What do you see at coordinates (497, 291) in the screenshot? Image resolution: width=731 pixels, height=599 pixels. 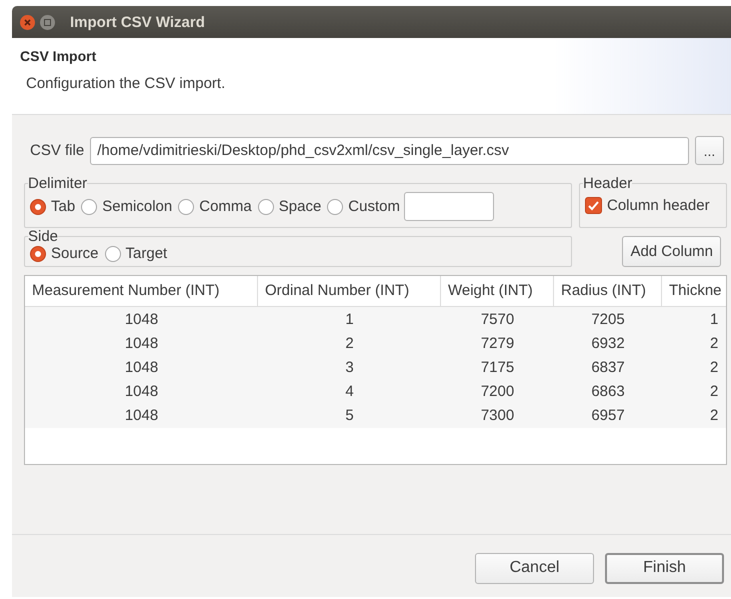 I see `column-header: Weight (INT)` at bounding box center [497, 291].